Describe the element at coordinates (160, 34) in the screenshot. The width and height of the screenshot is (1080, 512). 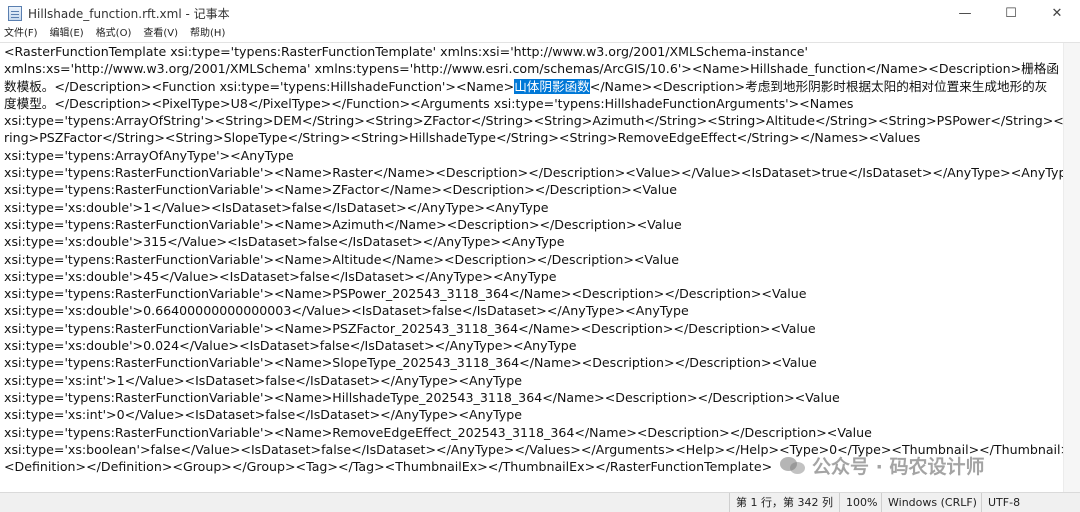
I see `menu-view: 查看(V)` at that location.